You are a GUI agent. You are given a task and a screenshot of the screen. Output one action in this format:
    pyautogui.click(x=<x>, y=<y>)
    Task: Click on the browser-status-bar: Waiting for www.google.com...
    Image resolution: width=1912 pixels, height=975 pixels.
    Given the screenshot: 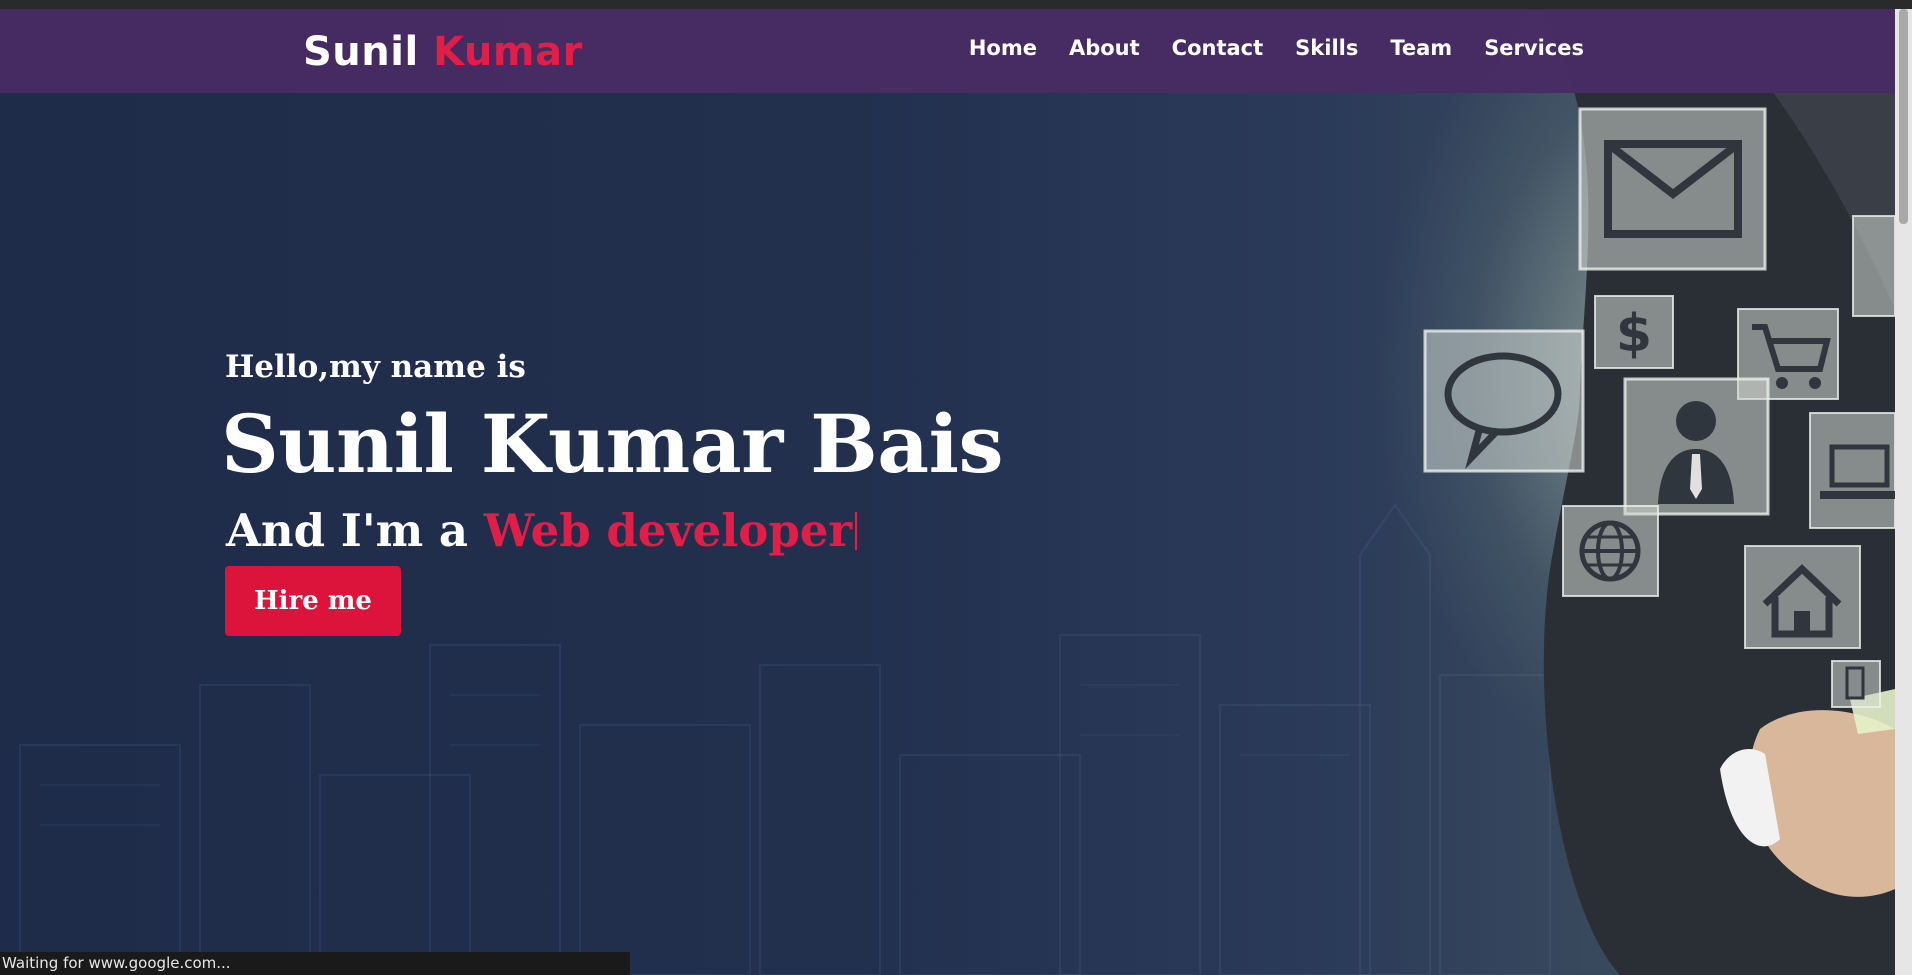 What is the action you would take?
    pyautogui.click(x=315, y=963)
    